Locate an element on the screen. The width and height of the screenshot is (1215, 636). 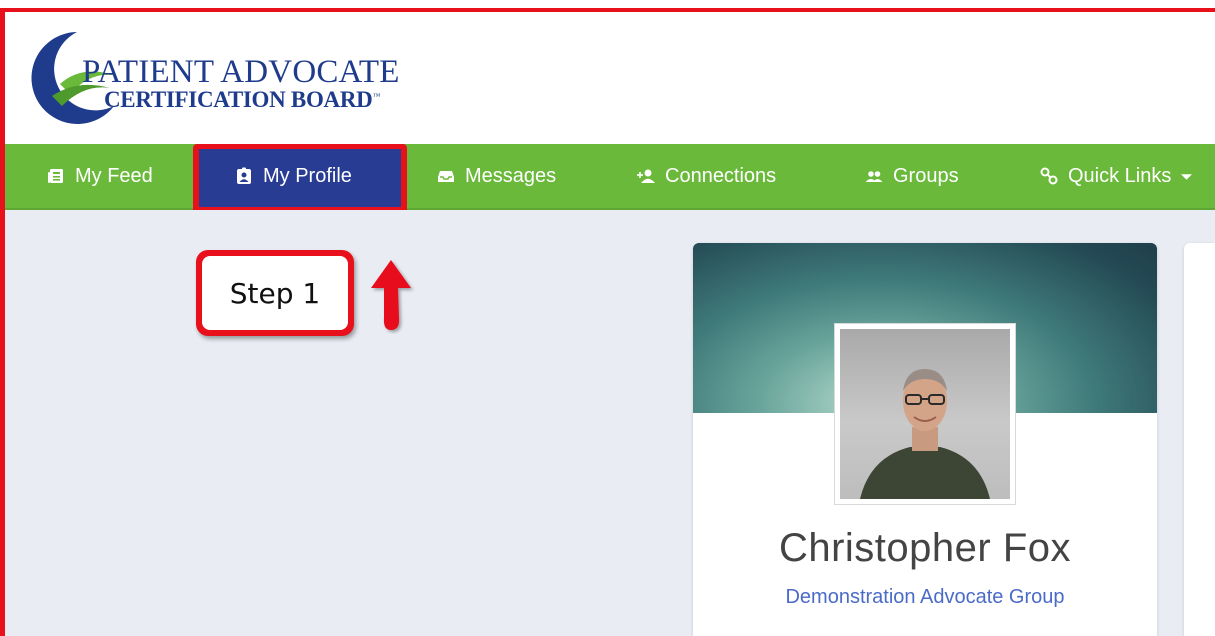
nav-item-my-feed: My Feed is located at coordinates (100, 176).